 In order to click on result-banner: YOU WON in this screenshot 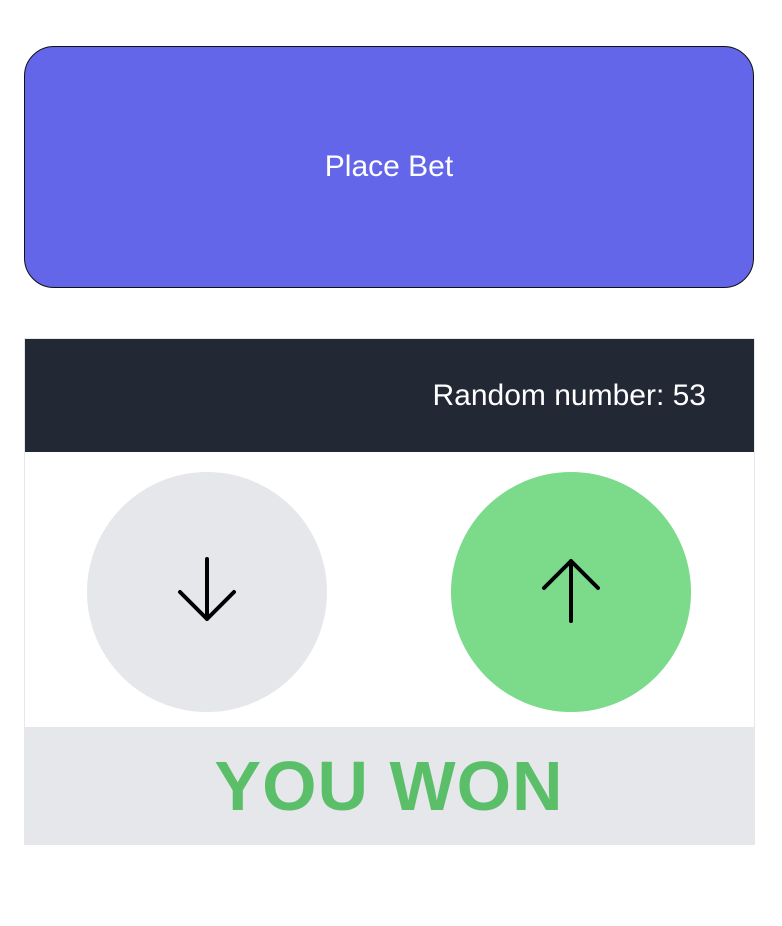, I will do `click(389, 786)`.